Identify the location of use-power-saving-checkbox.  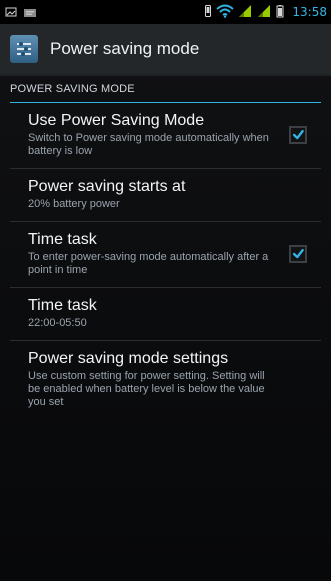
(298, 134).